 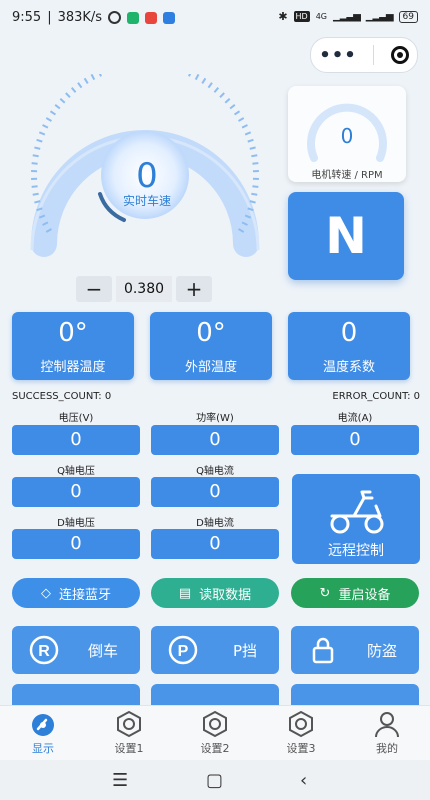 I want to click on controller-temp-card: 0° 控制器温度, so click(x=73, y=346).